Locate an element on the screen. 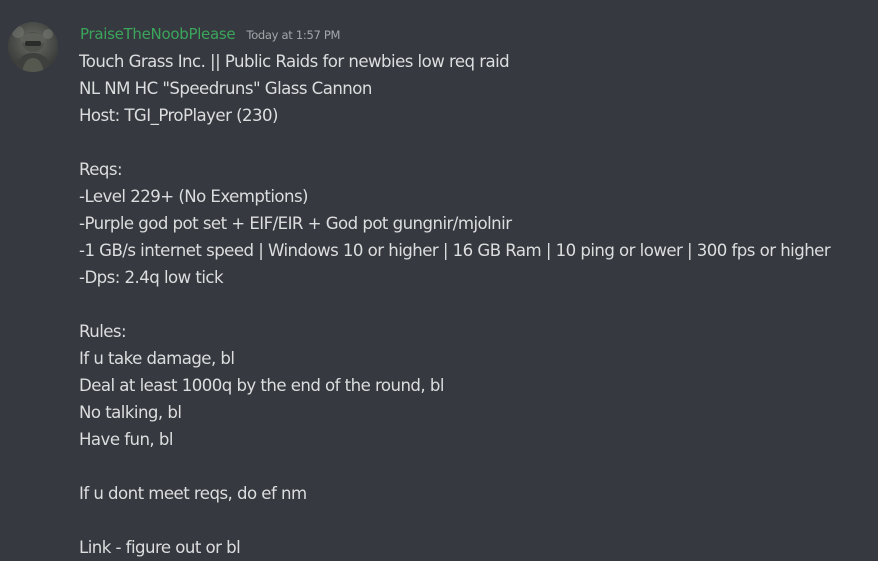 Image resolution: width=878 pixels, height=561 pixels. message-line: Rules: is located at coordinates (103, 331).